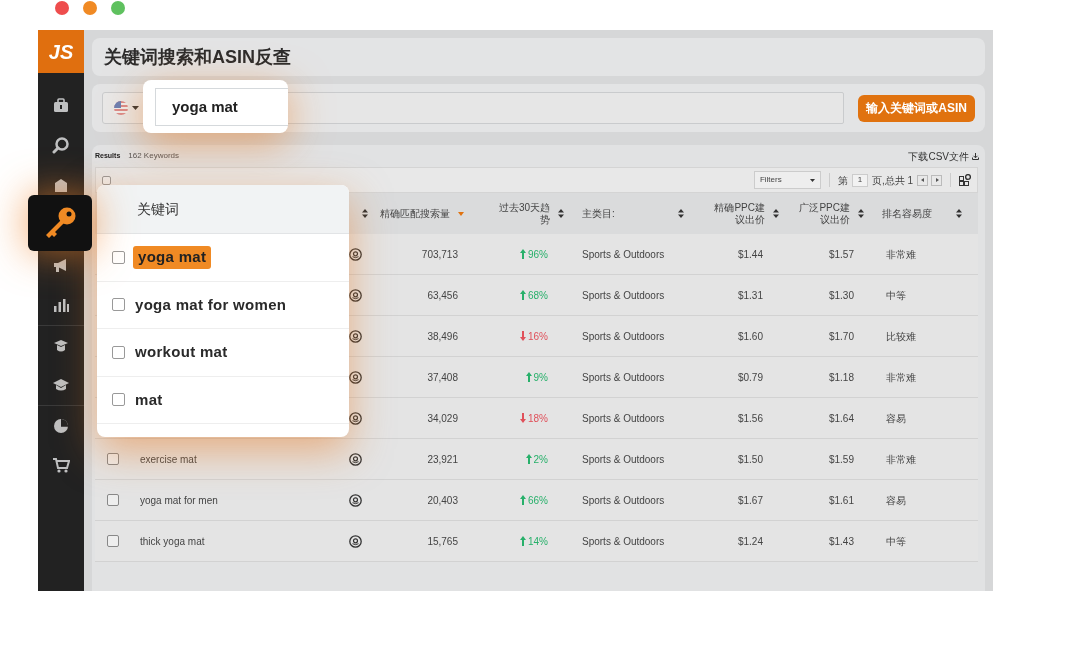 This screenshot has width=1080, height=649. I want to click on table-cell: $1.50, so click(750, 459).